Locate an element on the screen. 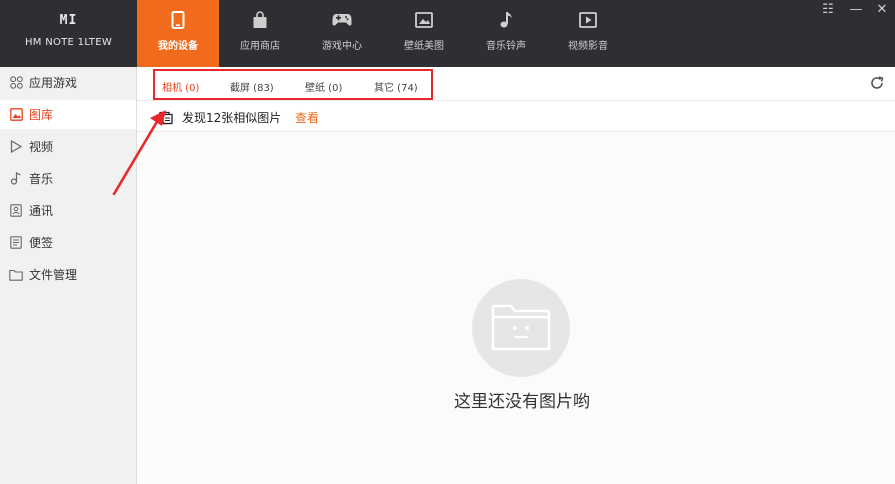 The image size is (895, 484). tab-my-device: 我的设备 is located at coordinates (178, 33).